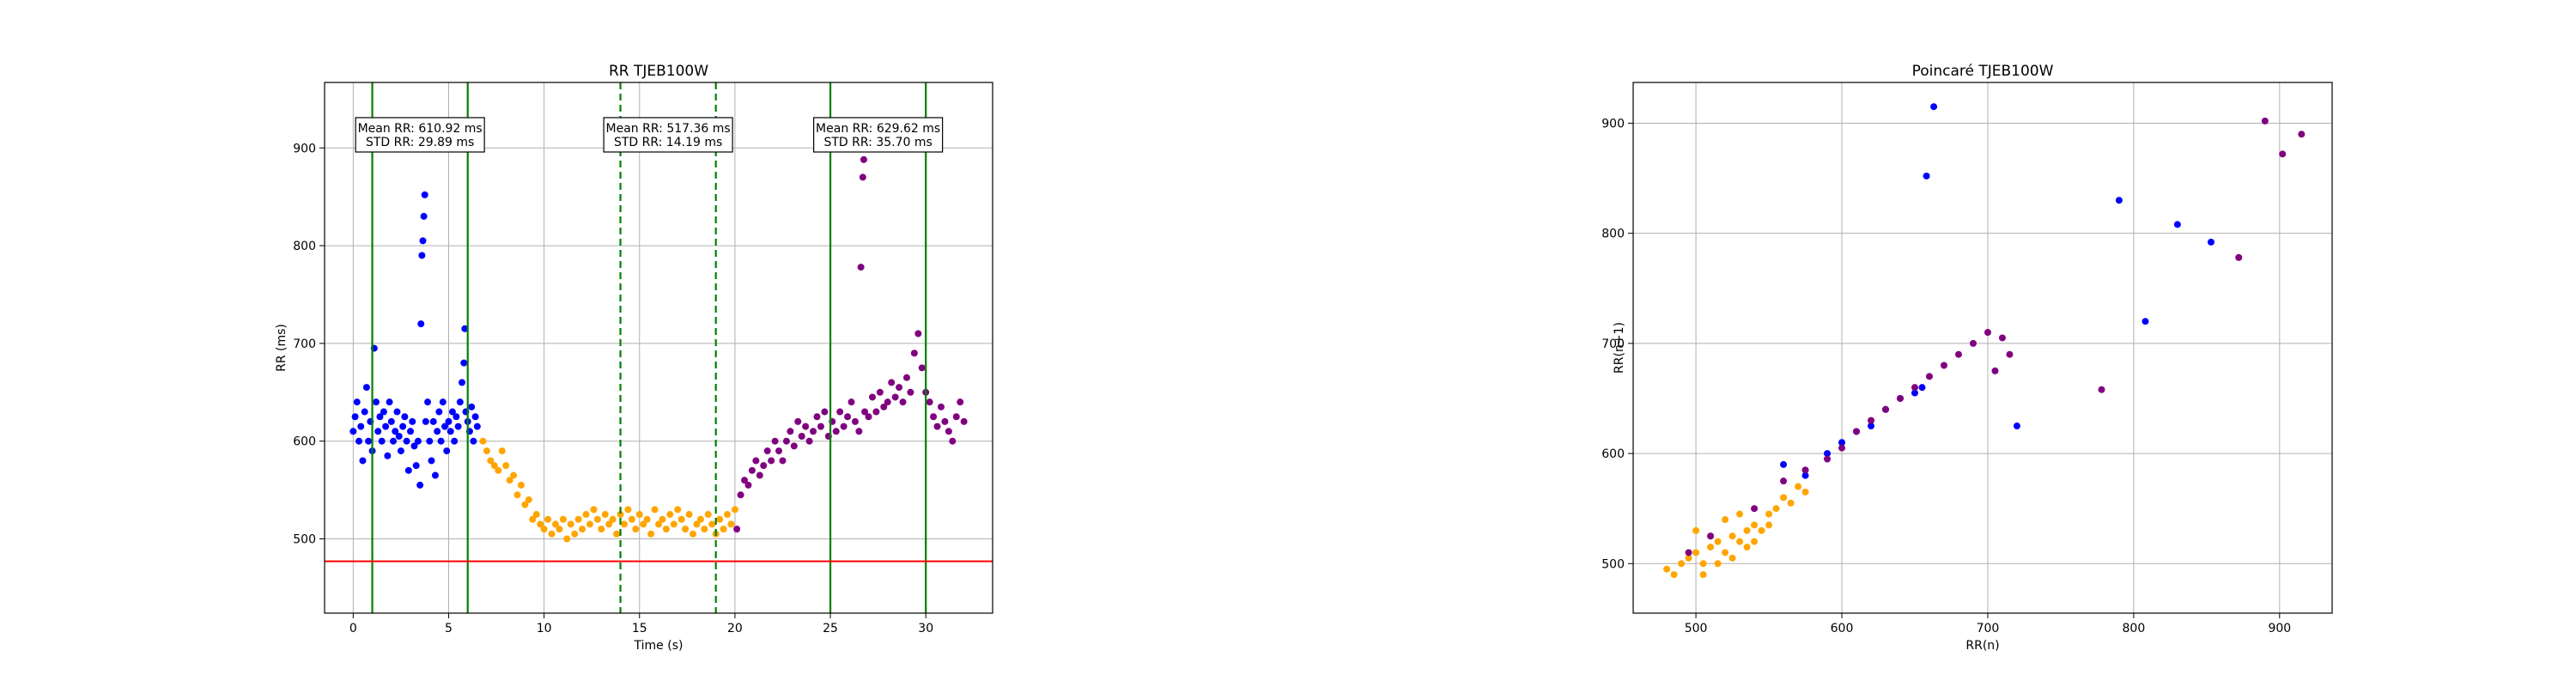  What do you see at coordinates (2280, 628) in the screenshot?
I see `poincare-x-tick-label: 900` at bounding box center [2280, 628].